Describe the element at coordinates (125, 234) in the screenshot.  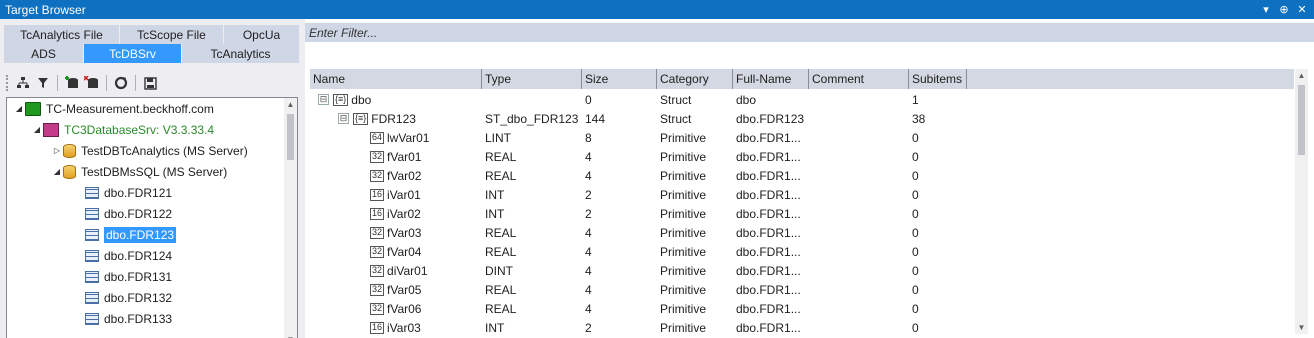
I see `tree-node-table-selected: dbo.FDR123` at that location.